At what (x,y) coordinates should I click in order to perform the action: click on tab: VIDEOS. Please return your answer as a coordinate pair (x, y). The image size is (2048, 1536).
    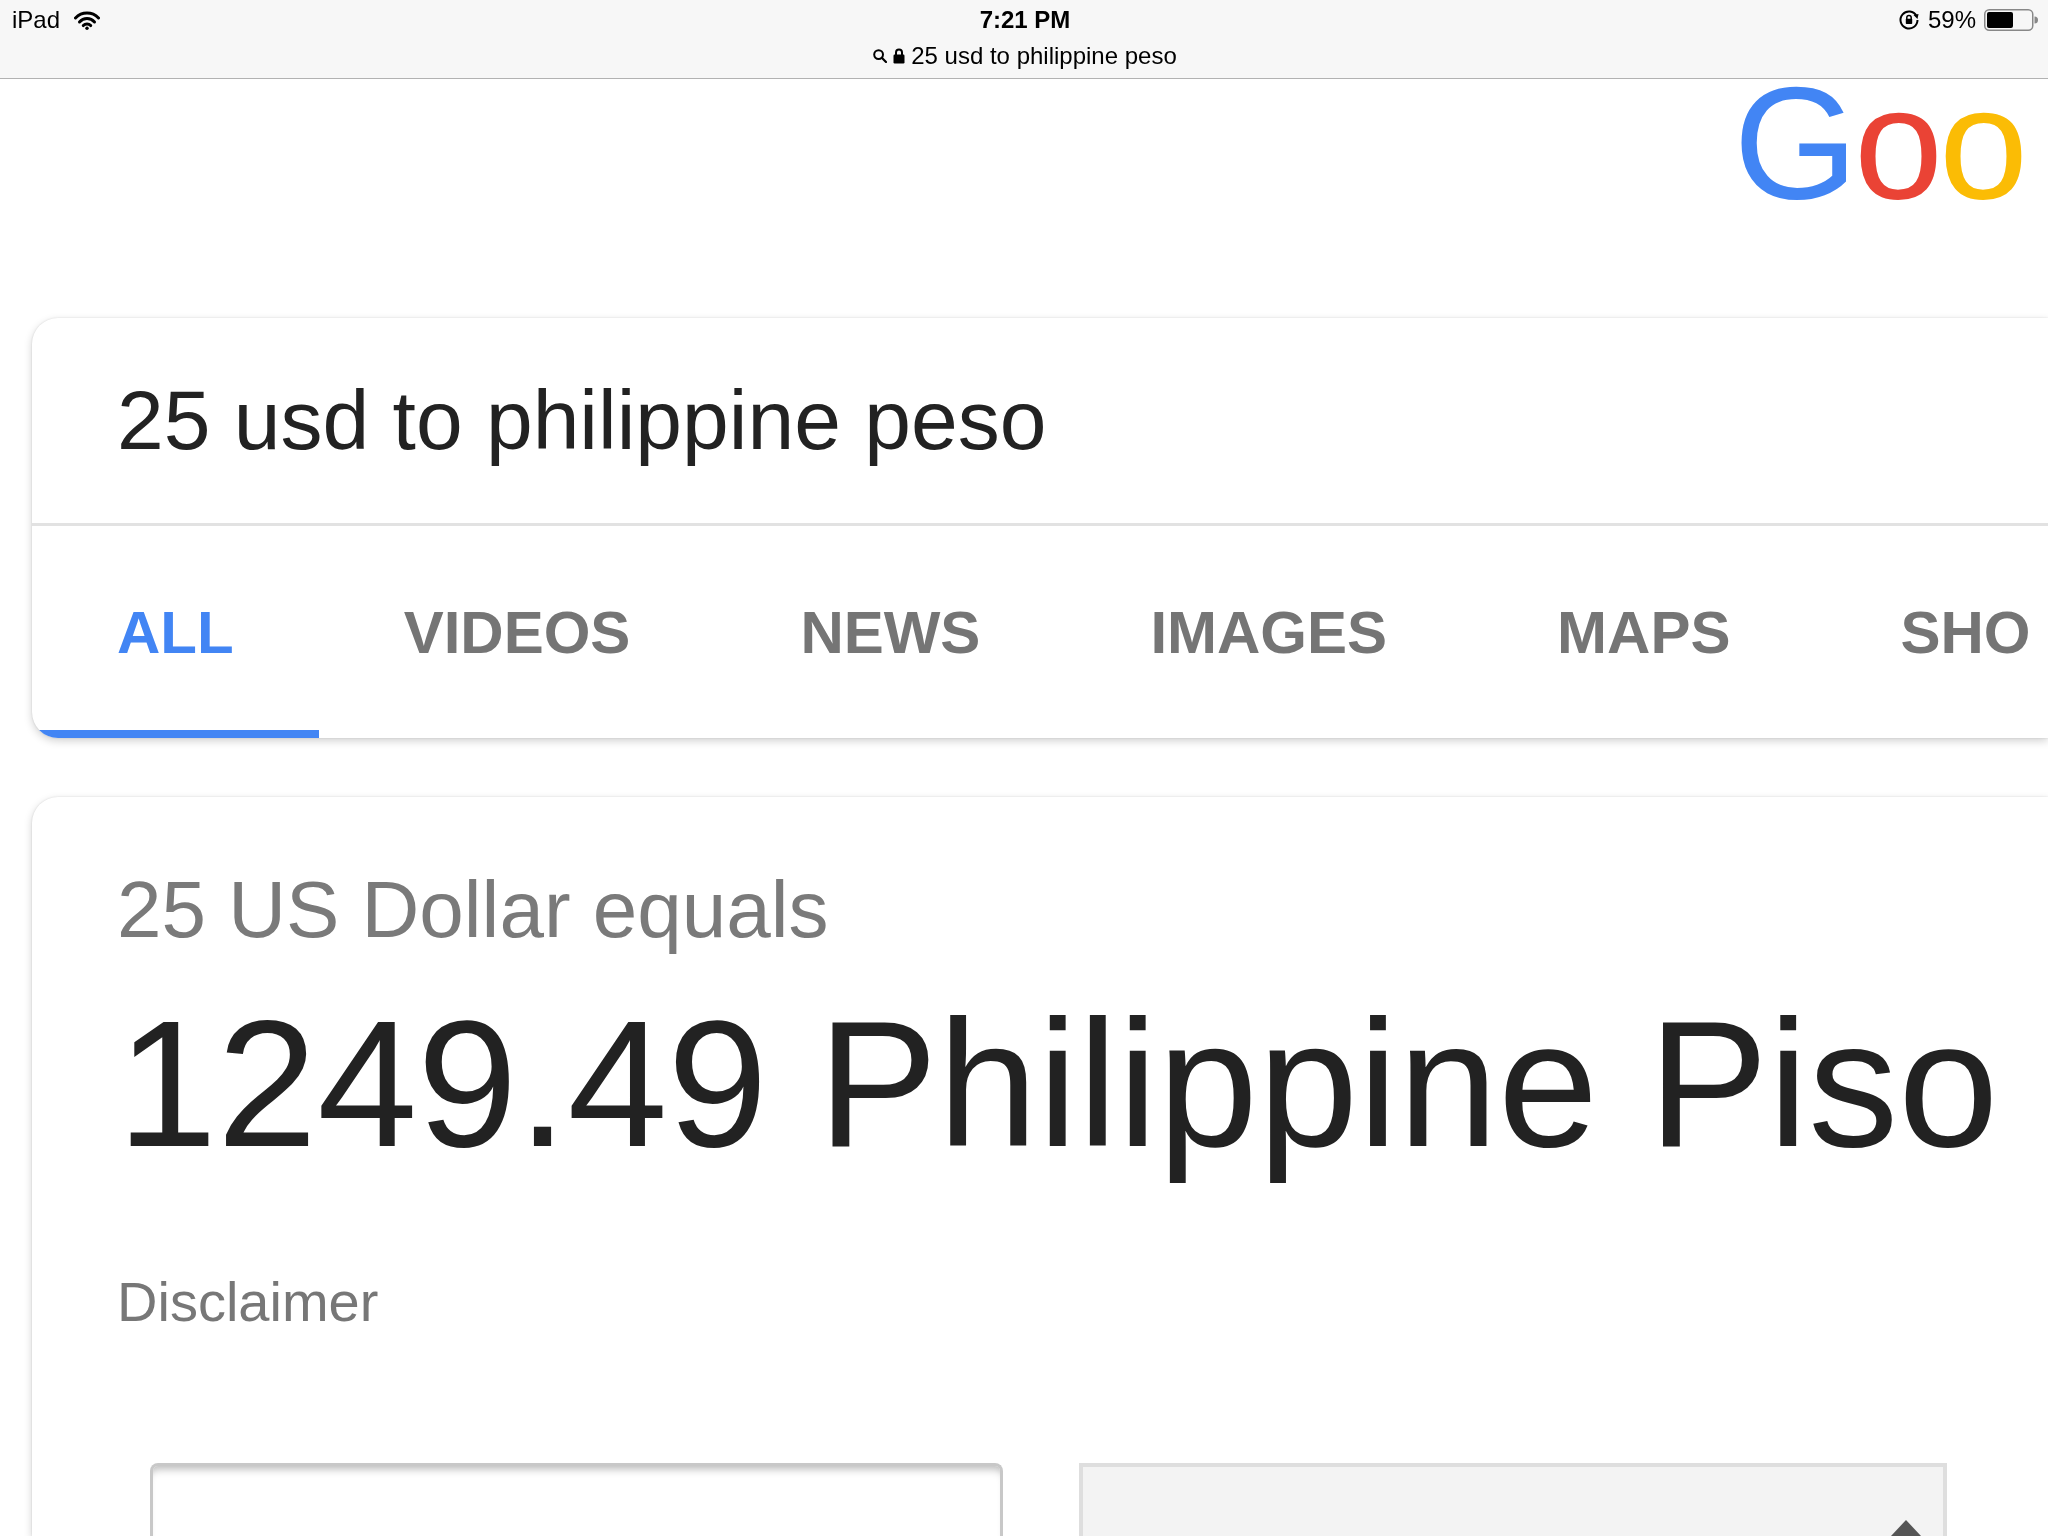
    Looking at the image, I should click on (517, 632).